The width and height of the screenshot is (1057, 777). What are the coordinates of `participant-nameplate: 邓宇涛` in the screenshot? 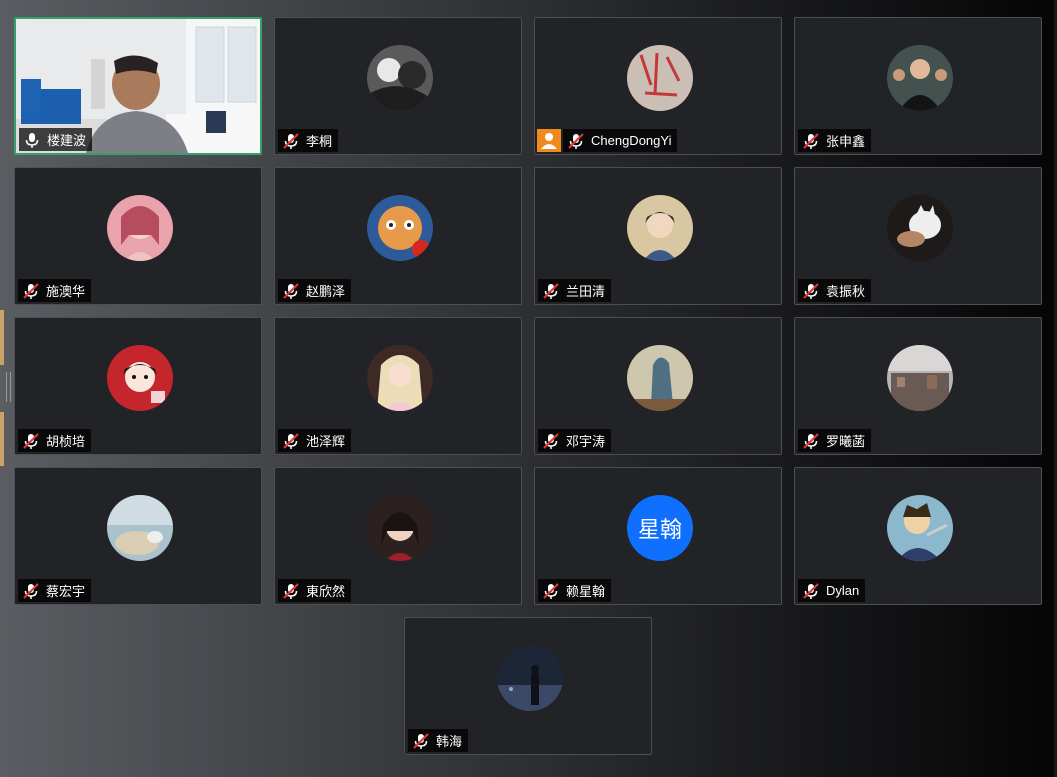 It's located at (575, 440).